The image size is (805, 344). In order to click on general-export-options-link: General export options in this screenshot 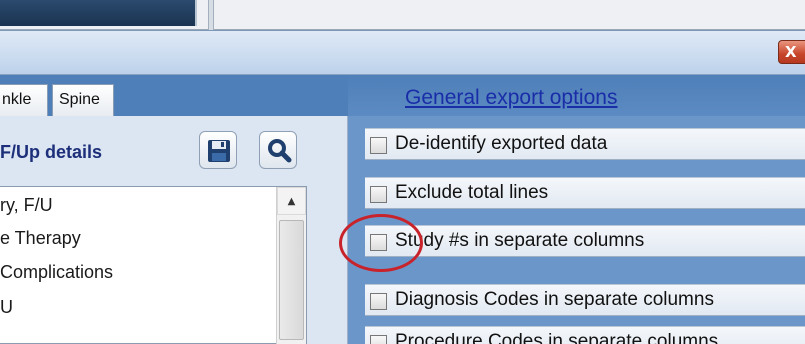, I will do `click(511, 98)`.